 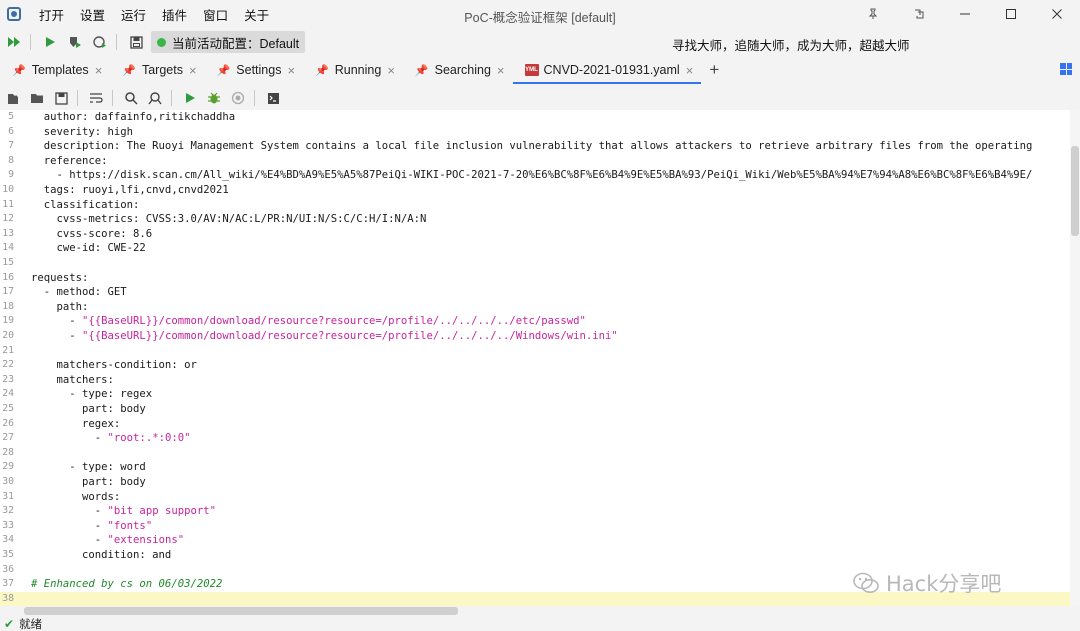 I want to click on run-with-coverage-button, so click(x=75, y=42).